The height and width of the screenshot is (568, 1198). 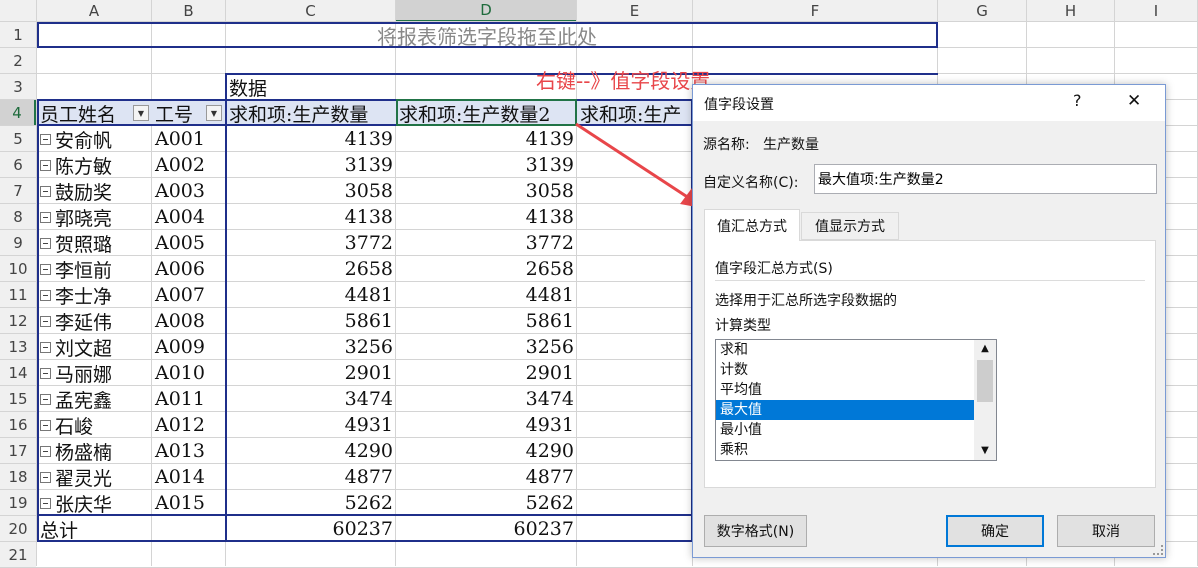 I want to click on sum1-cell: 4481, so click(x=368, y=295).